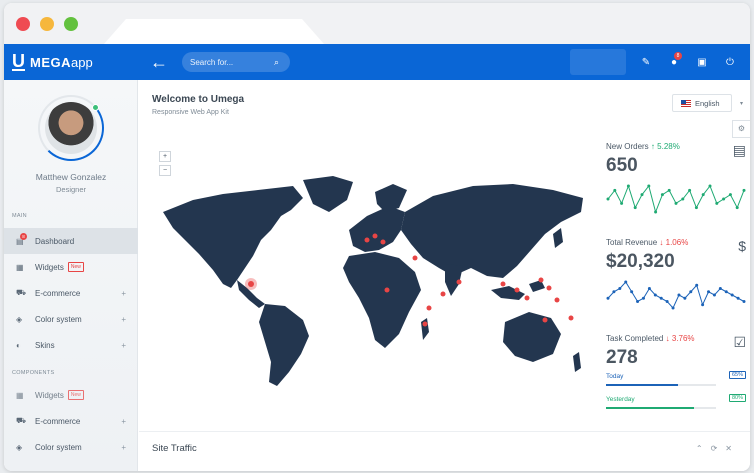 The width and height of the screenshot is (754, 473). I want to click on map-zoom-in-button: +, so click(165, 156).